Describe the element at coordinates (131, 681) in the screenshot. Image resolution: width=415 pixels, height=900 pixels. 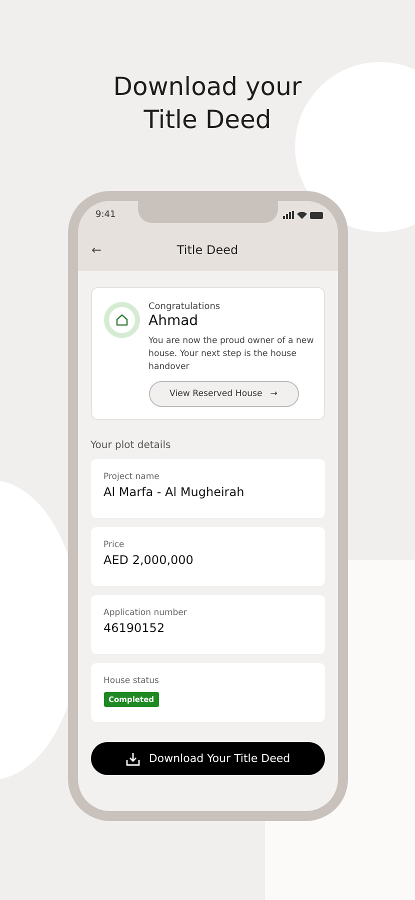
I see `detail-label: House status` at that location.